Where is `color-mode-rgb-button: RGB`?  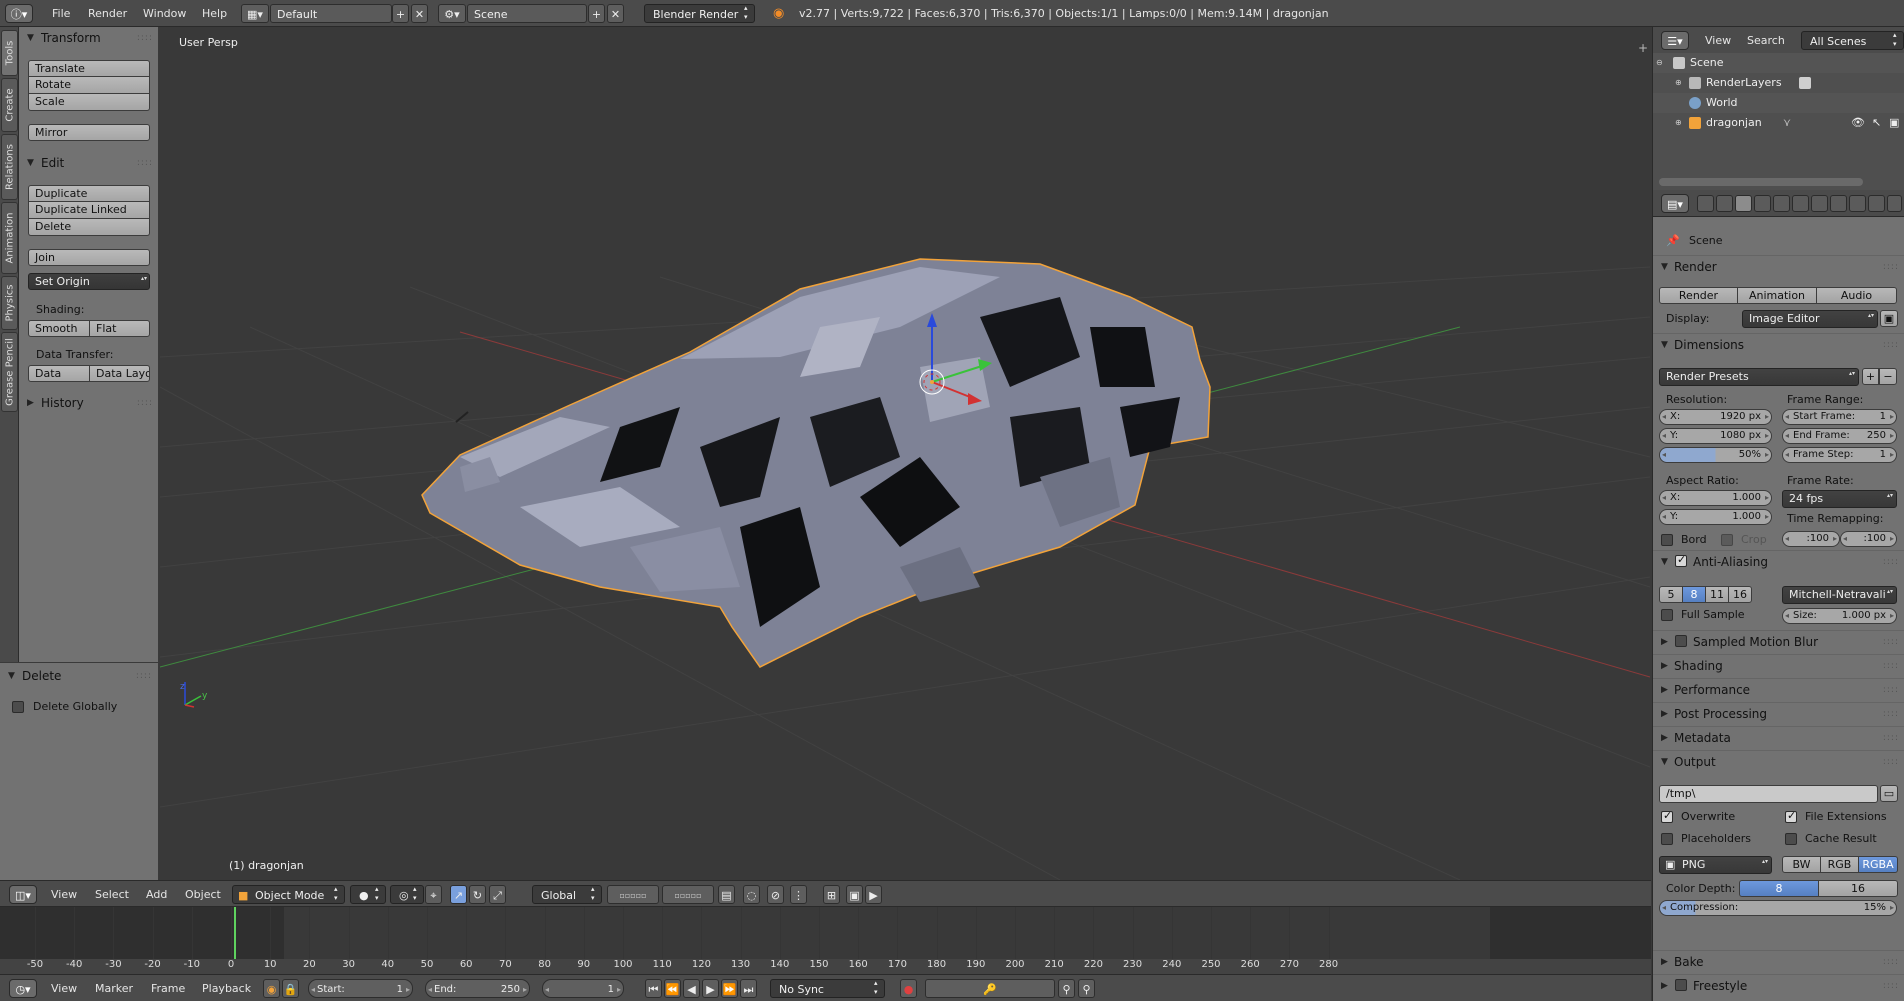 color-mode-rgb-button: RGB is located at coordinates (1839, 864).